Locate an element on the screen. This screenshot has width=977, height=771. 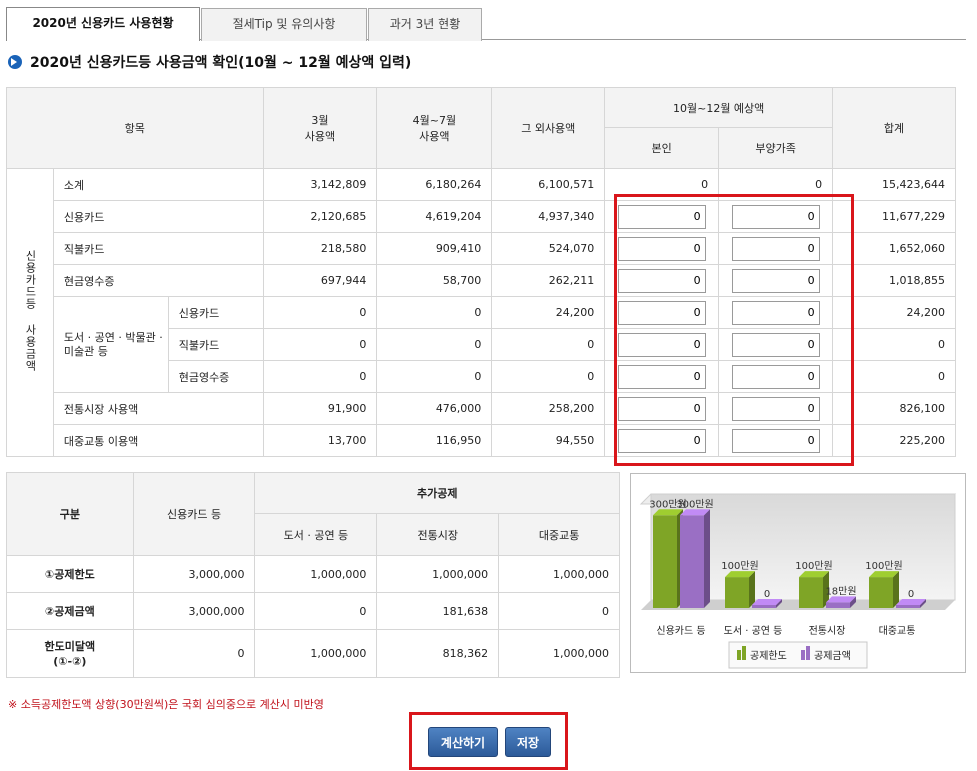
calculate-button: 계산하기 is located at coordinates (463, 742).